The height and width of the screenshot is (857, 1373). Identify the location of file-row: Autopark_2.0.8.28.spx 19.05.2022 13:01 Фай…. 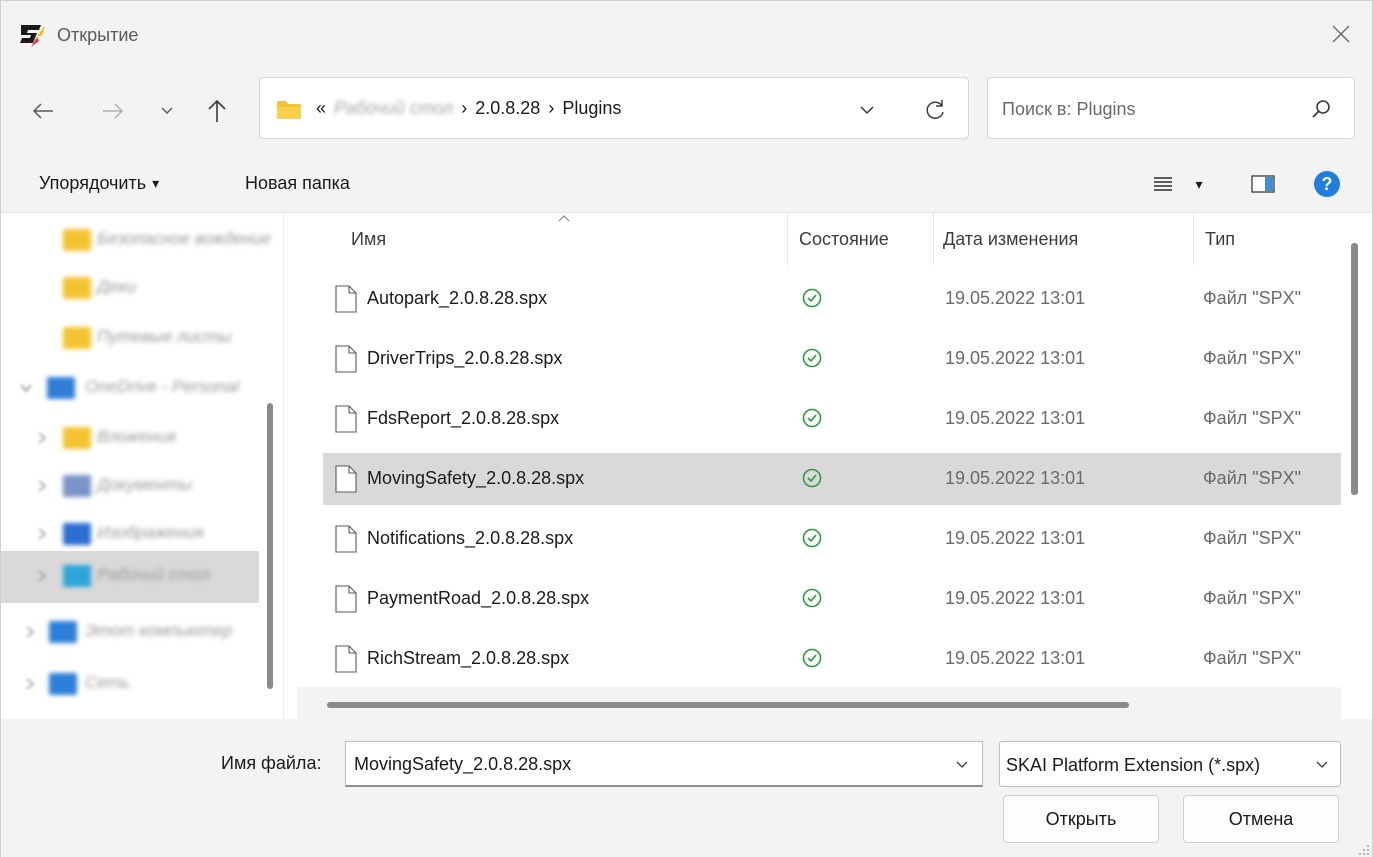
(832, 299).